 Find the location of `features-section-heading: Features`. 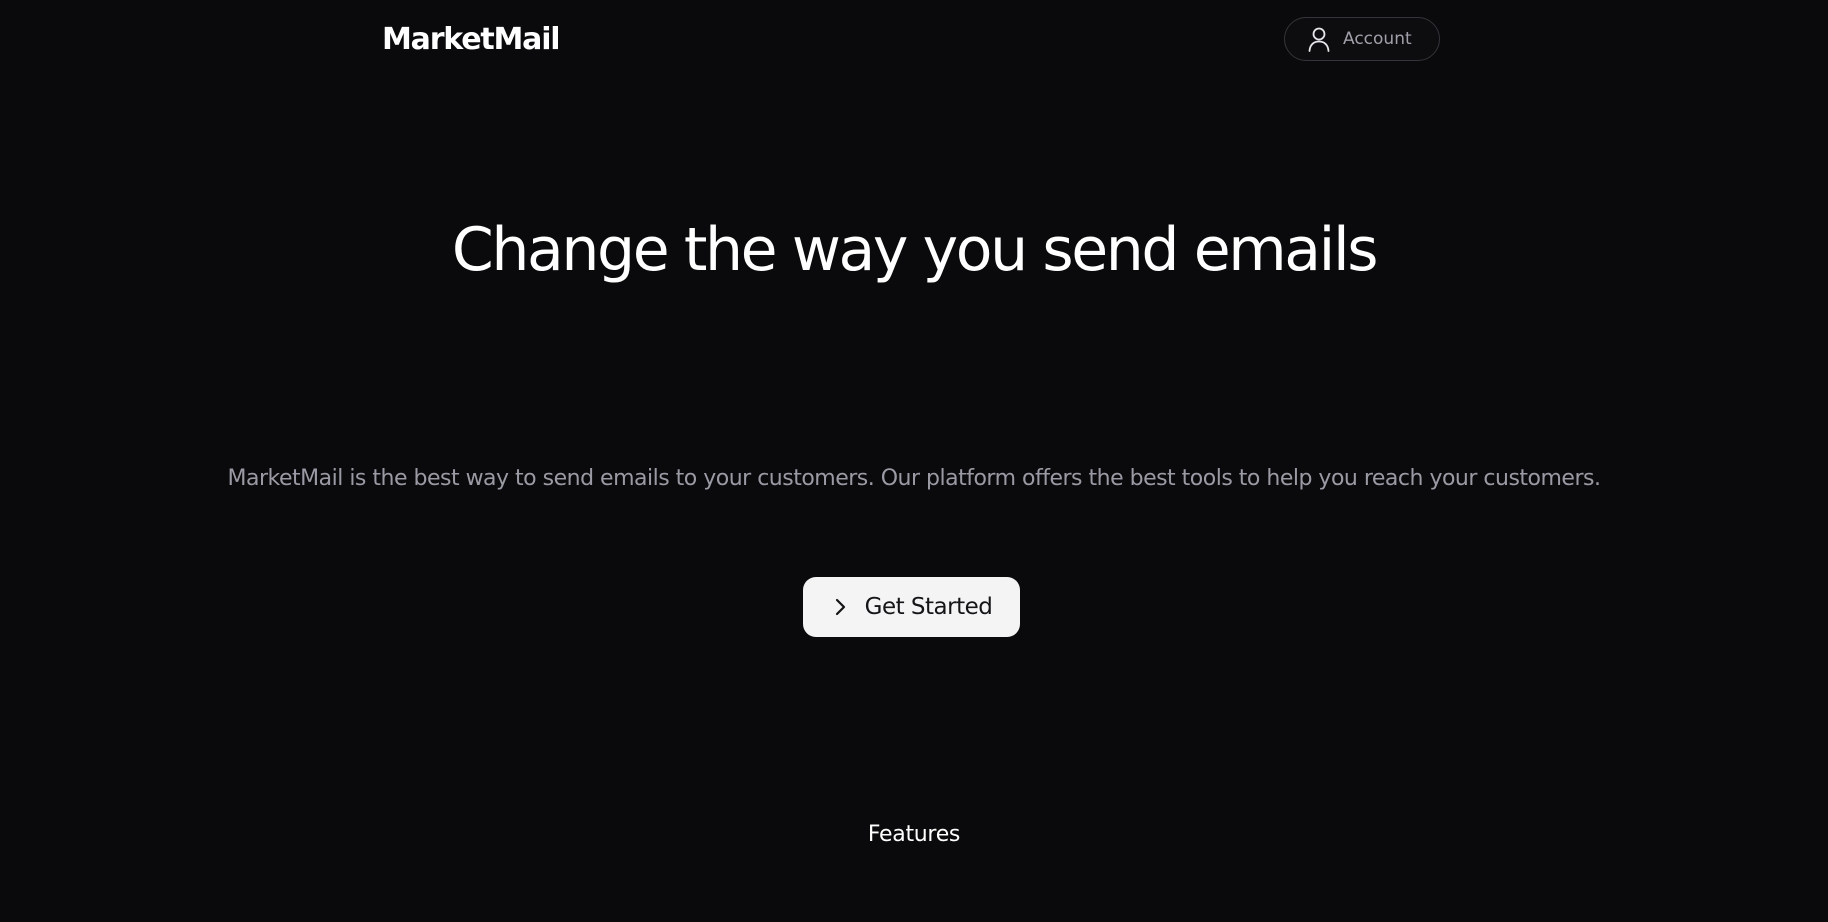

features-section-heading: Features is located at coordinates (914, 835).